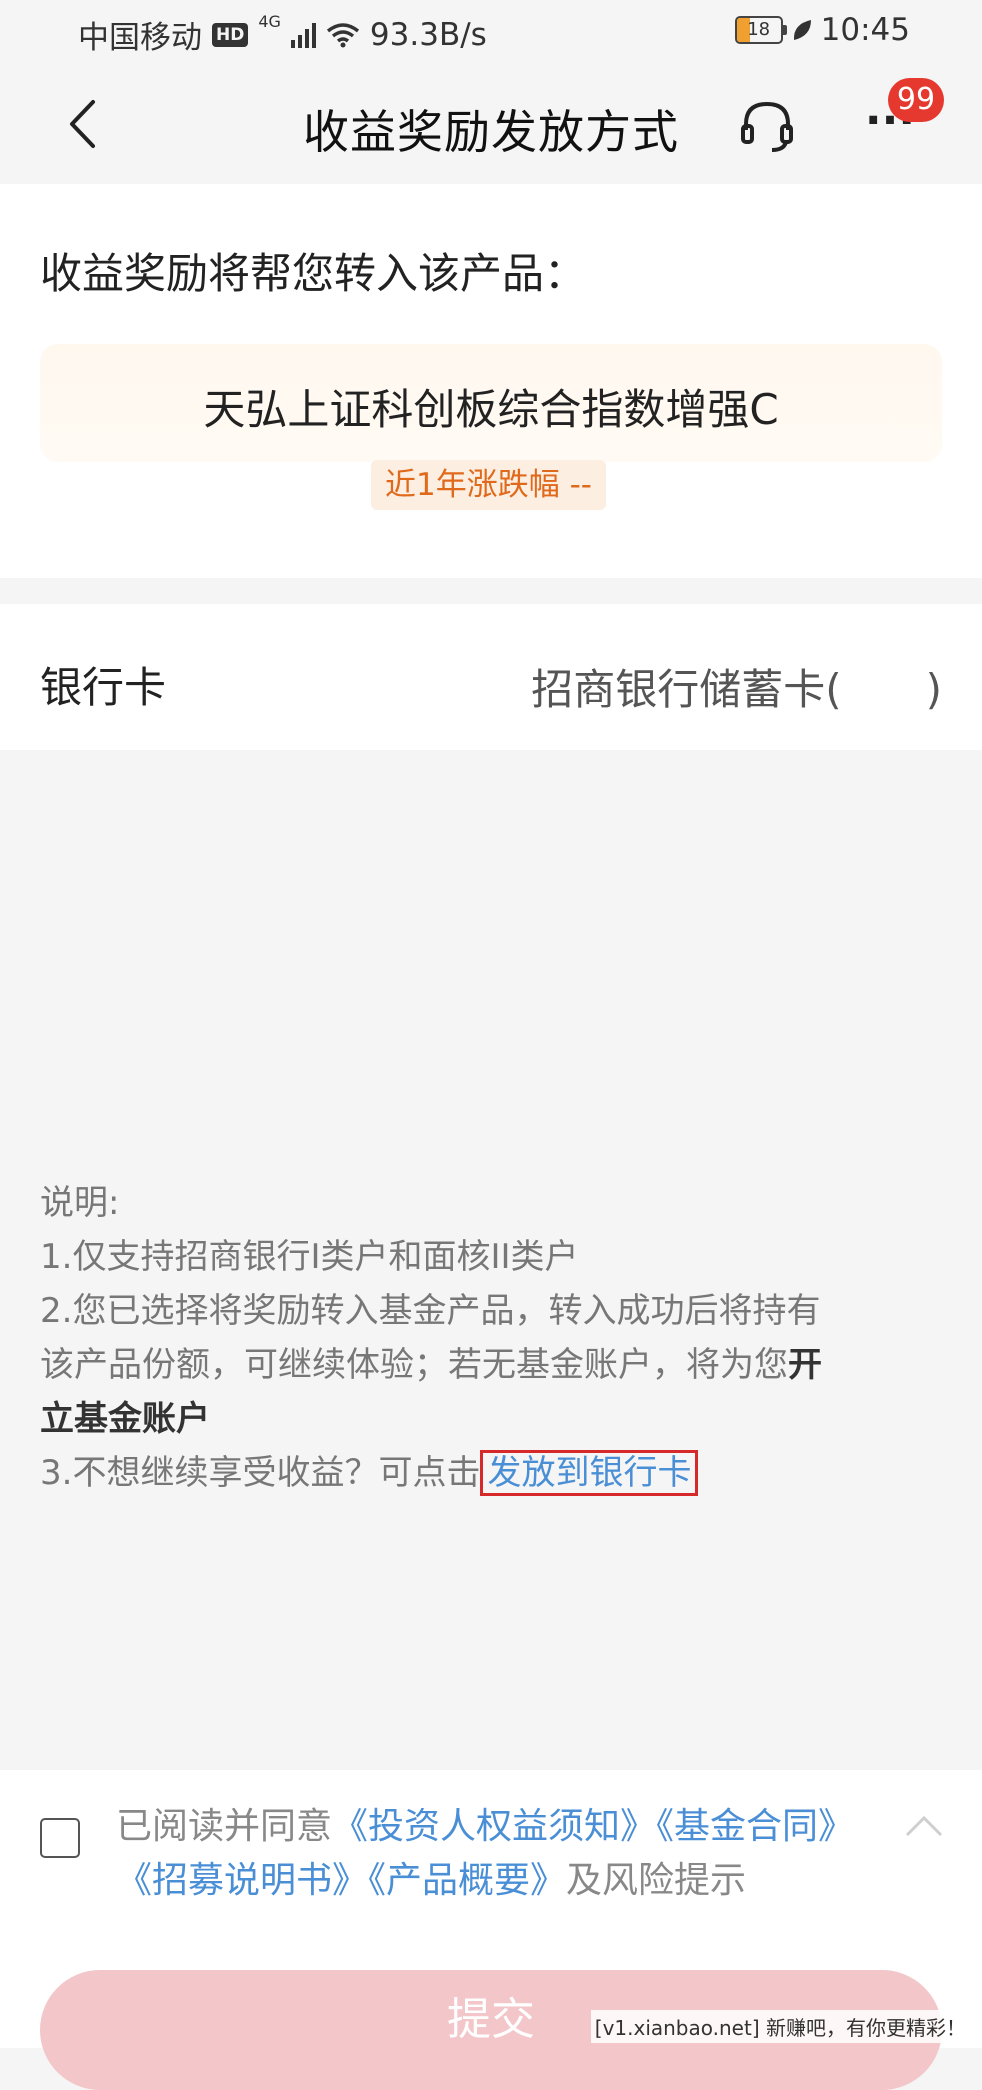  What do you see at coordinates (491, 132) in the screenshot?
I see `page-title: 收益奖励发放方式` at bounding box center [491, 132].